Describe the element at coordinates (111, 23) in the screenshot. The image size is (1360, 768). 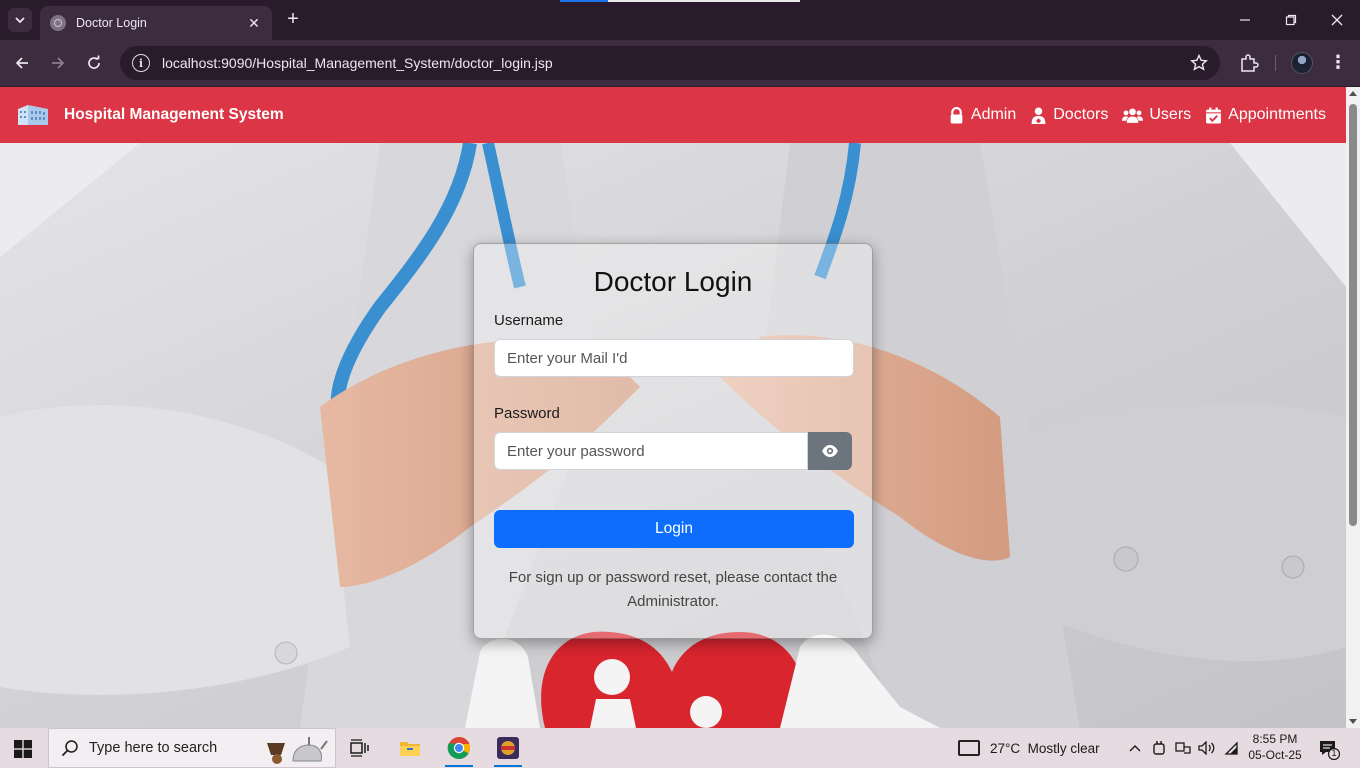
I see `tab-title: Doctor Login` at that location.